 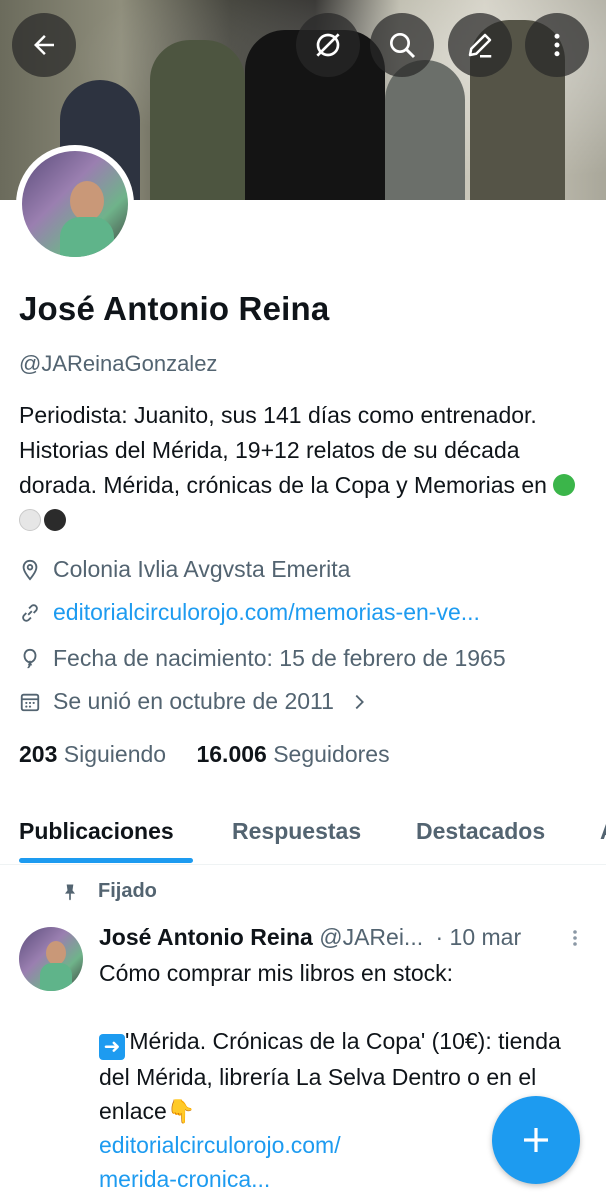 What do you see at coordinates (296, 831) in the screenshot?
I see `tab-replies: Respuestas` at bounding box center [296, 831].